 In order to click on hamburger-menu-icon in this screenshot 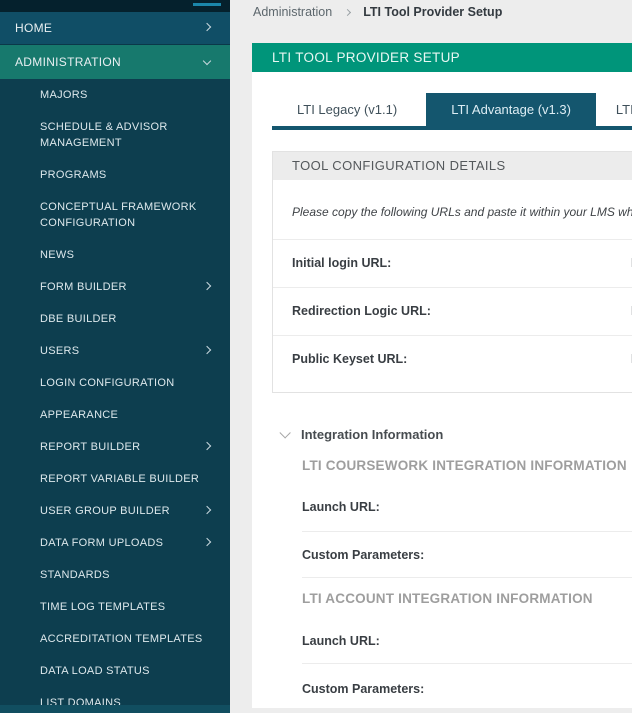, I will do `click(207, 6)`.